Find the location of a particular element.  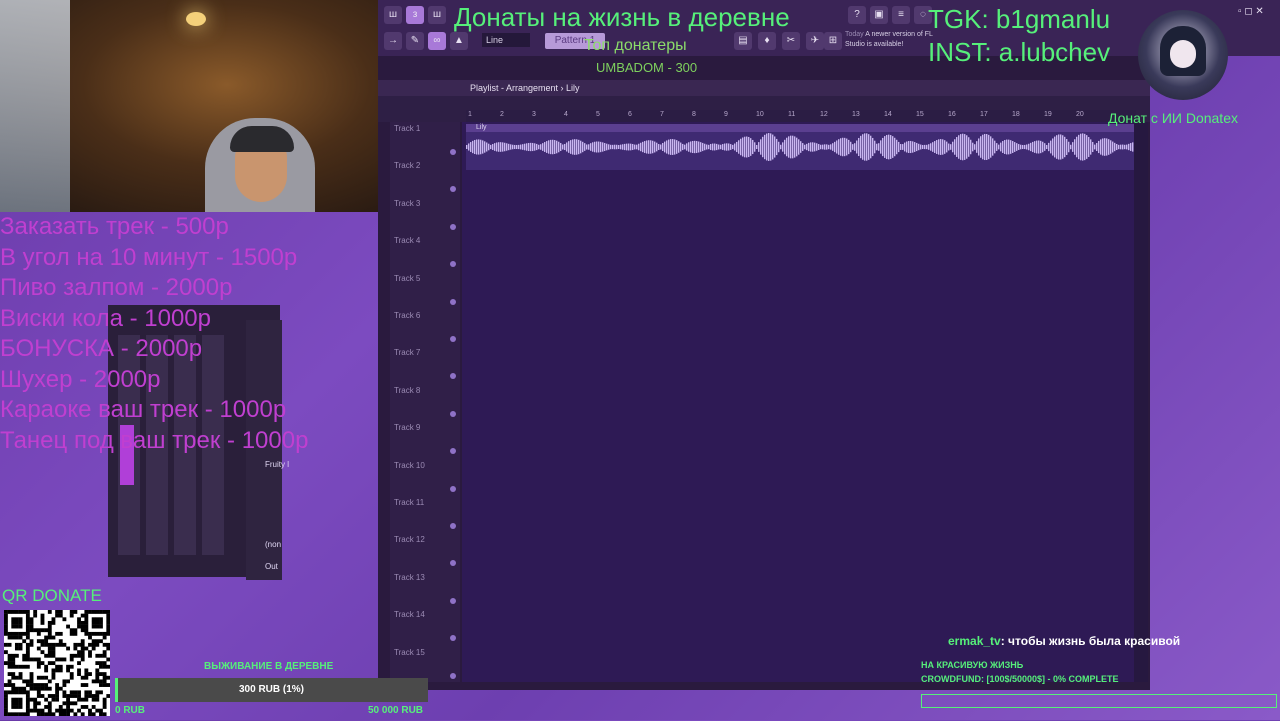

mixer-output: Out is located at coordinates (271, 566).